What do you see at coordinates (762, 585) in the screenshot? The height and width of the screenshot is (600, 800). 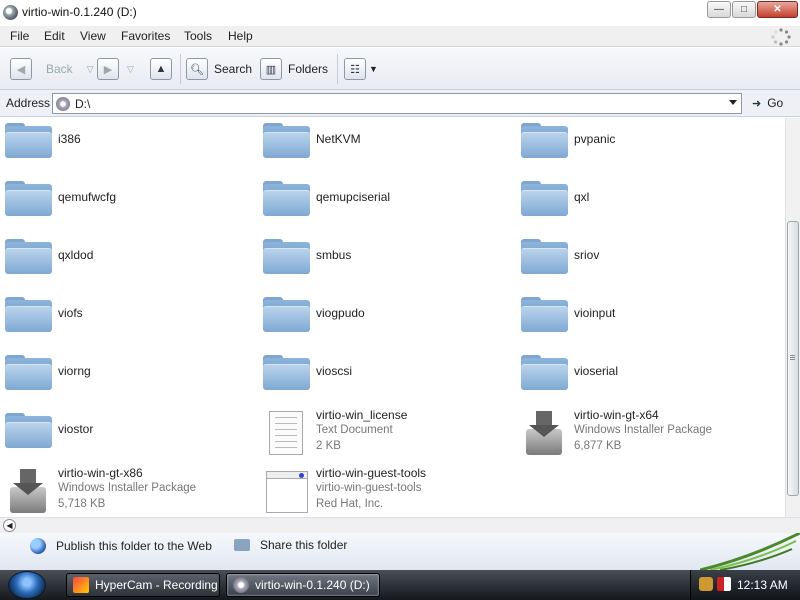 I see `clock: 12:13 AM` at bounding box center [762, 585].